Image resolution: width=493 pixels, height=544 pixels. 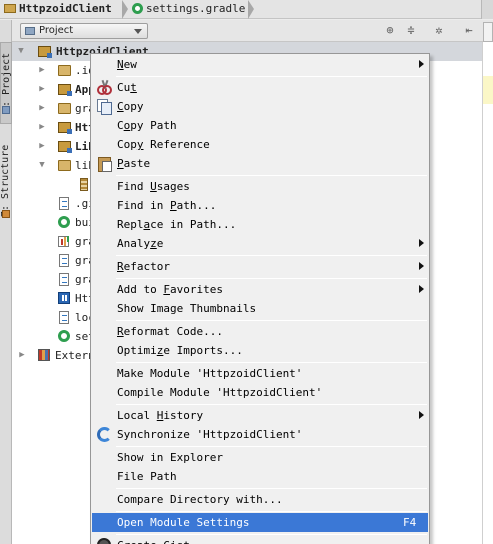 I want to click on chevron-down-icon, so click(x=138, y=31).